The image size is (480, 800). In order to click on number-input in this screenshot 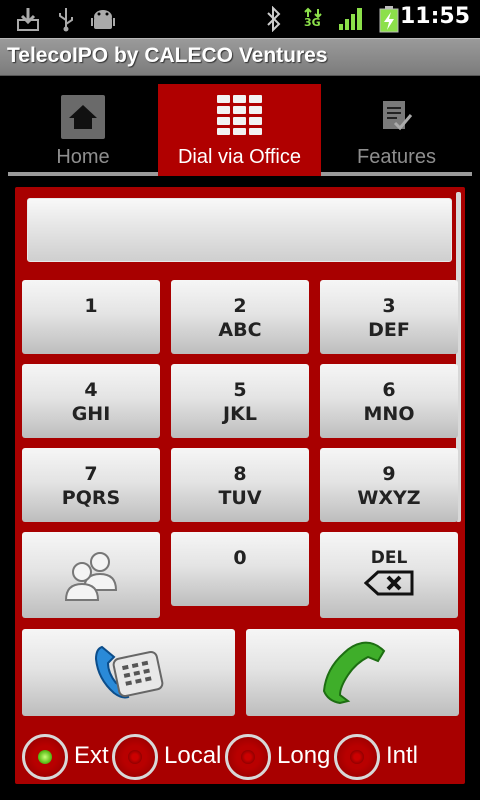, I will do `click(239, 230)`.